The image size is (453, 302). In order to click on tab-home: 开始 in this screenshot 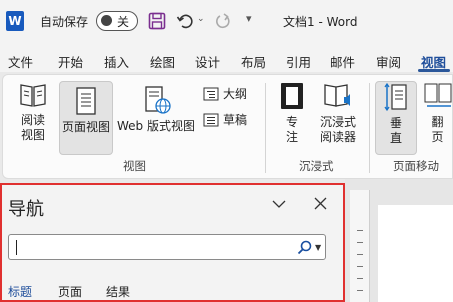, I will do `click(70, 61)`.